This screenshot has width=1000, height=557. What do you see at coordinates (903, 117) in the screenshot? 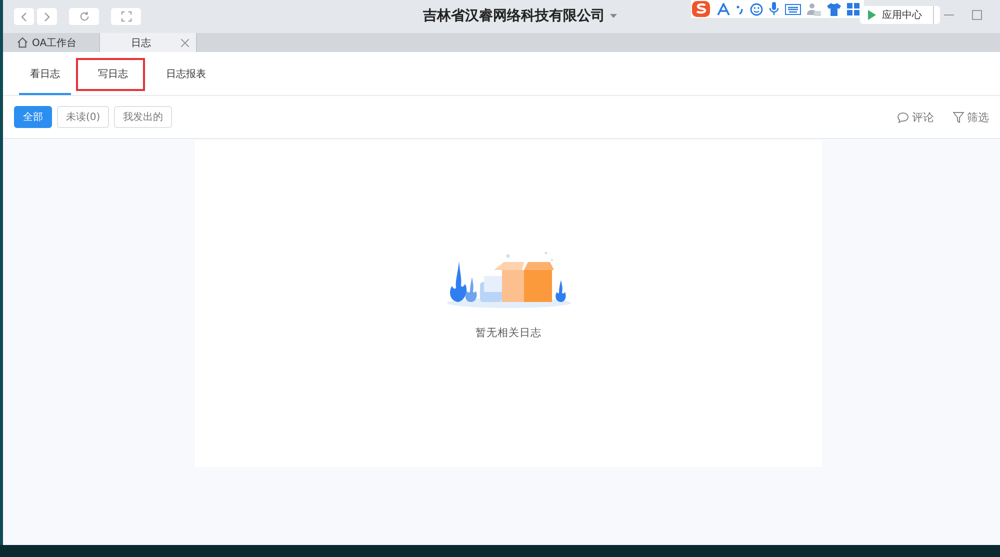
I see `speech-bubble-icon` at bounding box center [903, 117].